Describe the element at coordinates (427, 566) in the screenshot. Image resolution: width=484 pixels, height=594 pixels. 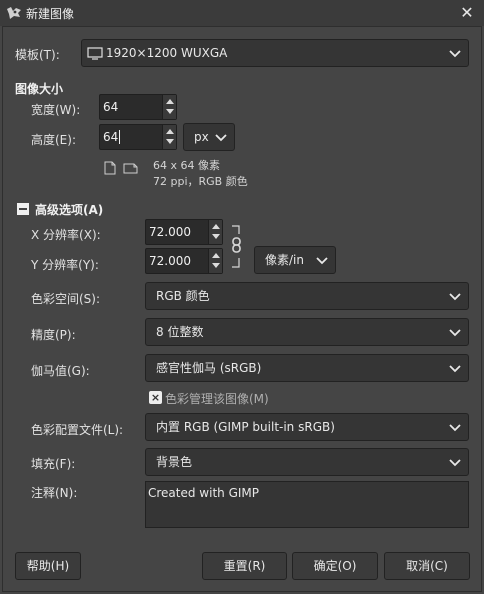
I see `cancel-button: 取消(C)` at that location.